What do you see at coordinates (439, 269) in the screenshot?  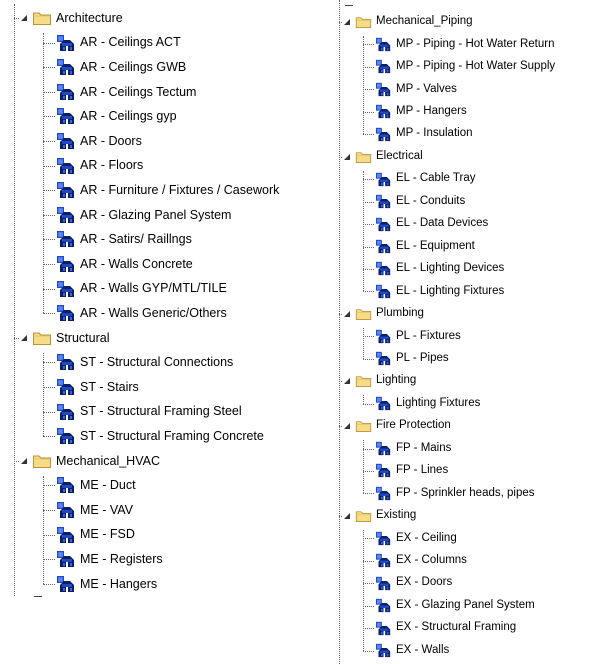 I see `selection-set-el-lighting-devices: EL - Lighting Devices` at bounding box center [439, 269].